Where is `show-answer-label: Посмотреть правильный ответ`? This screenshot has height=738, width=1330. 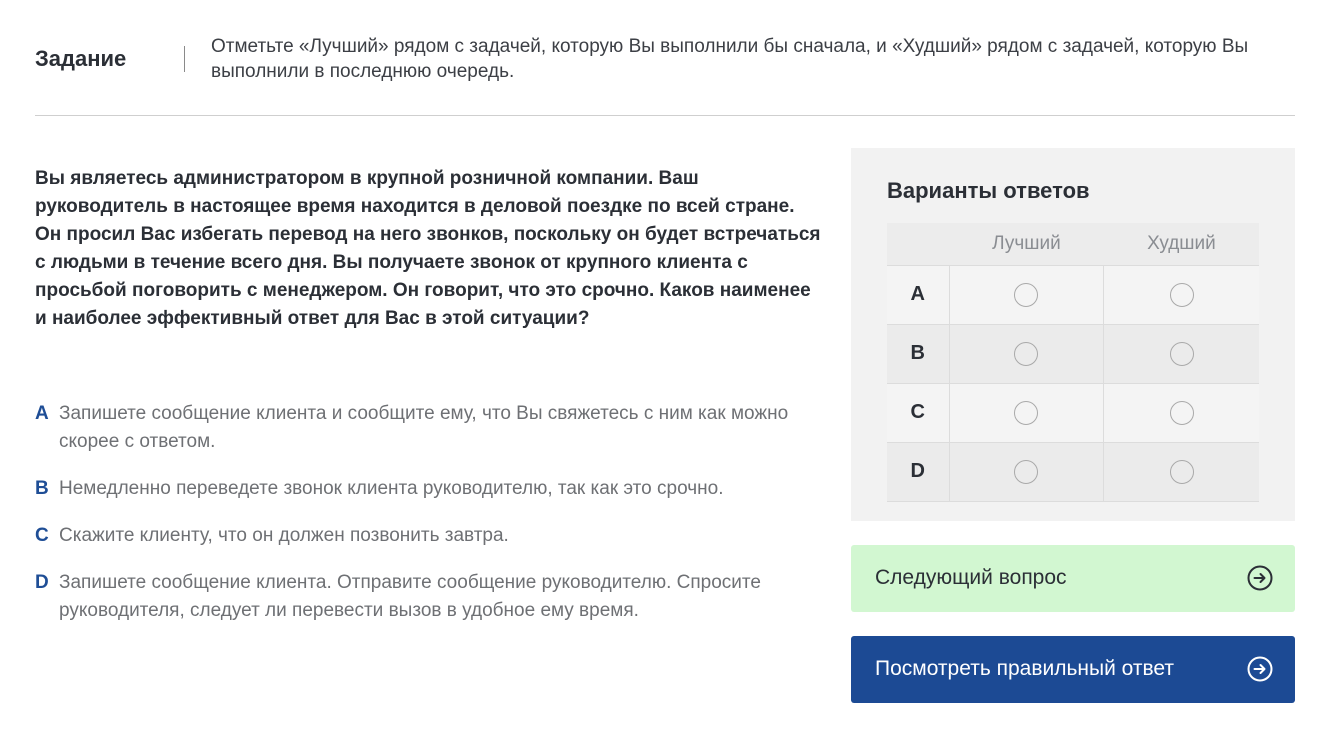 show-answer-label: Посмотреть правильный ответ is located at coordinates (1025, 668).